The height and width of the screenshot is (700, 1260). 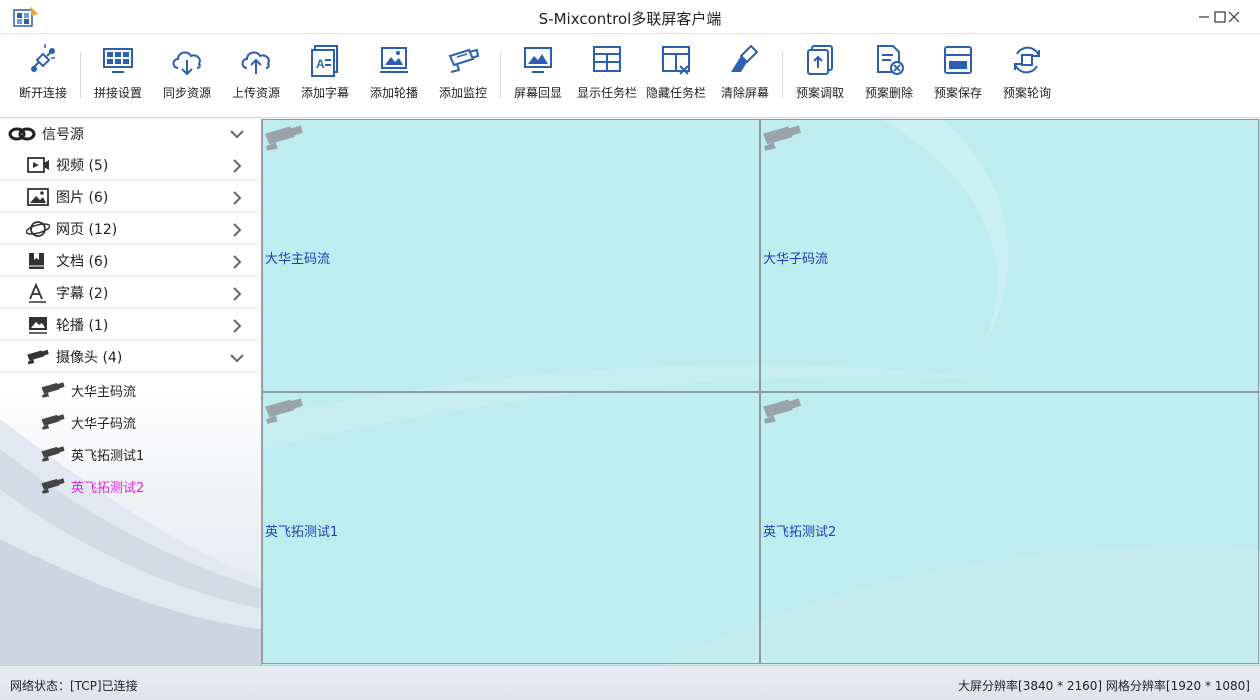 I want to click on sync-resources-button: 同步资源, so click(x=187, y=76).